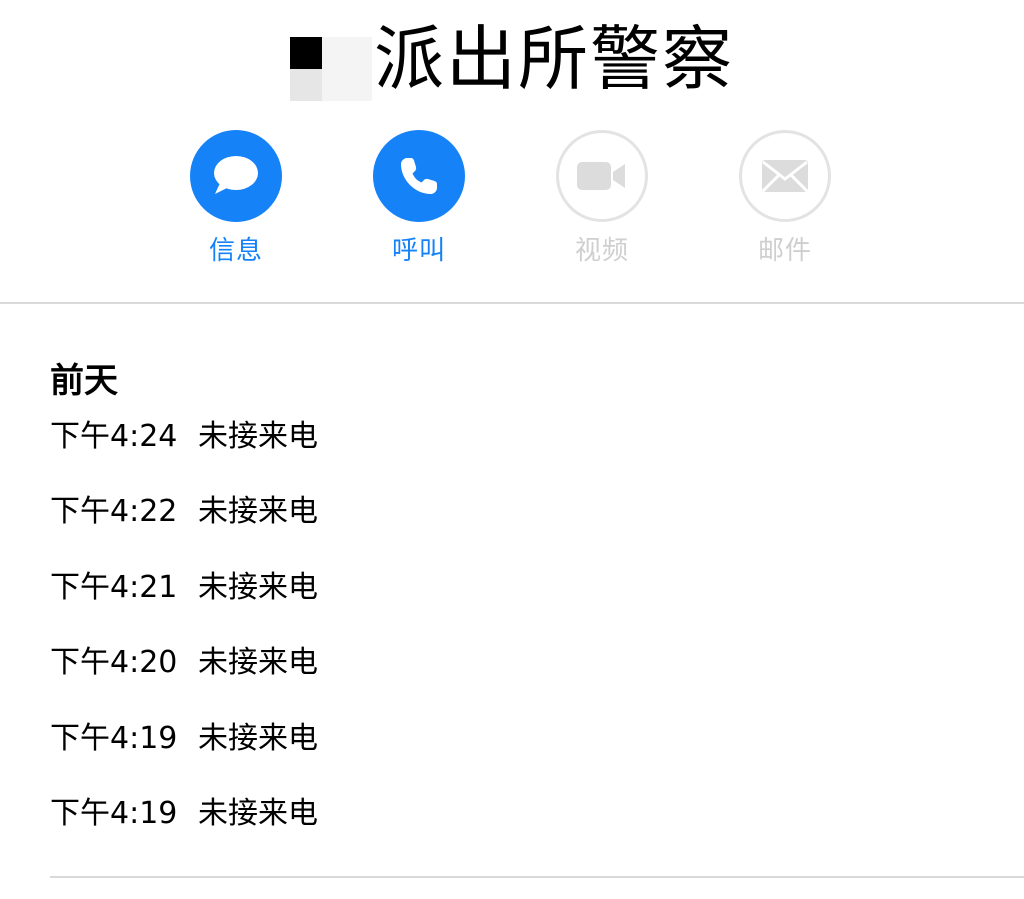 The image size is (1024, 899). I want to click on redacted-name-block, so click(331, 59).